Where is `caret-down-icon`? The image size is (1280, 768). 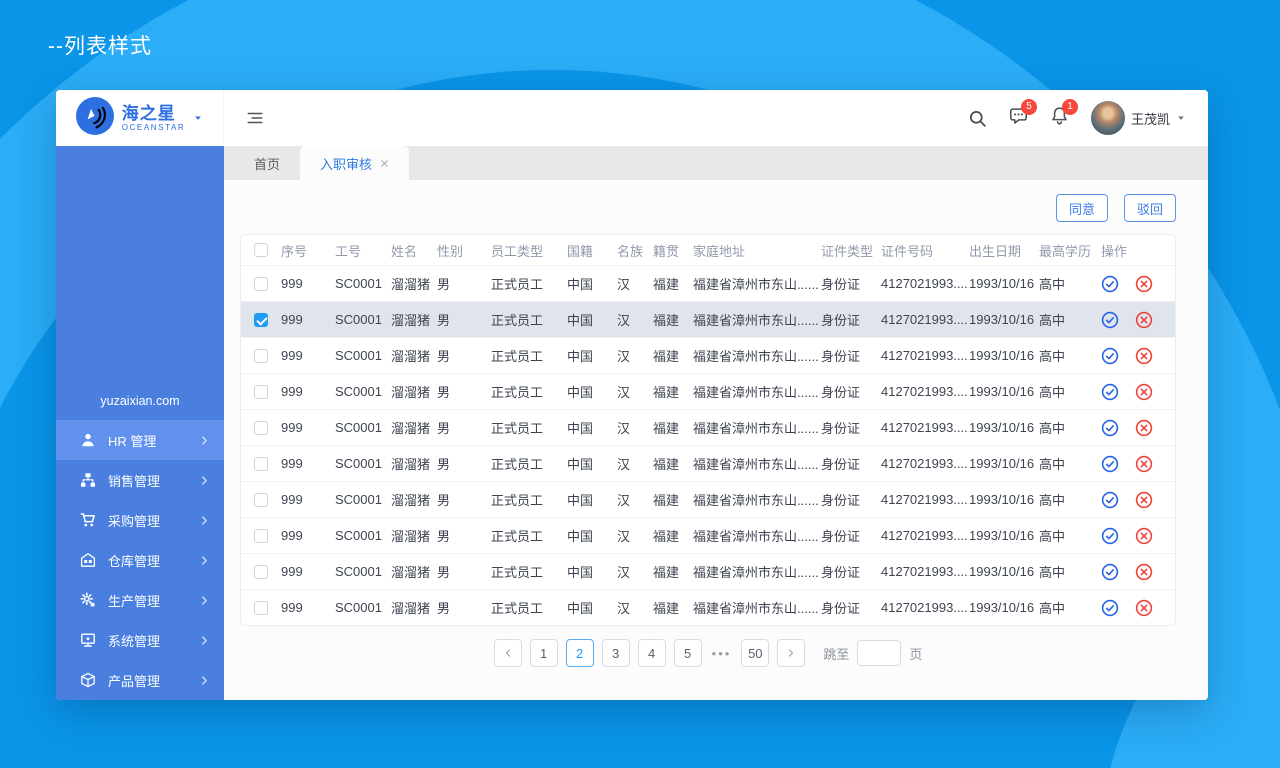
caret-down-icon is located at coordinates (198, 118).